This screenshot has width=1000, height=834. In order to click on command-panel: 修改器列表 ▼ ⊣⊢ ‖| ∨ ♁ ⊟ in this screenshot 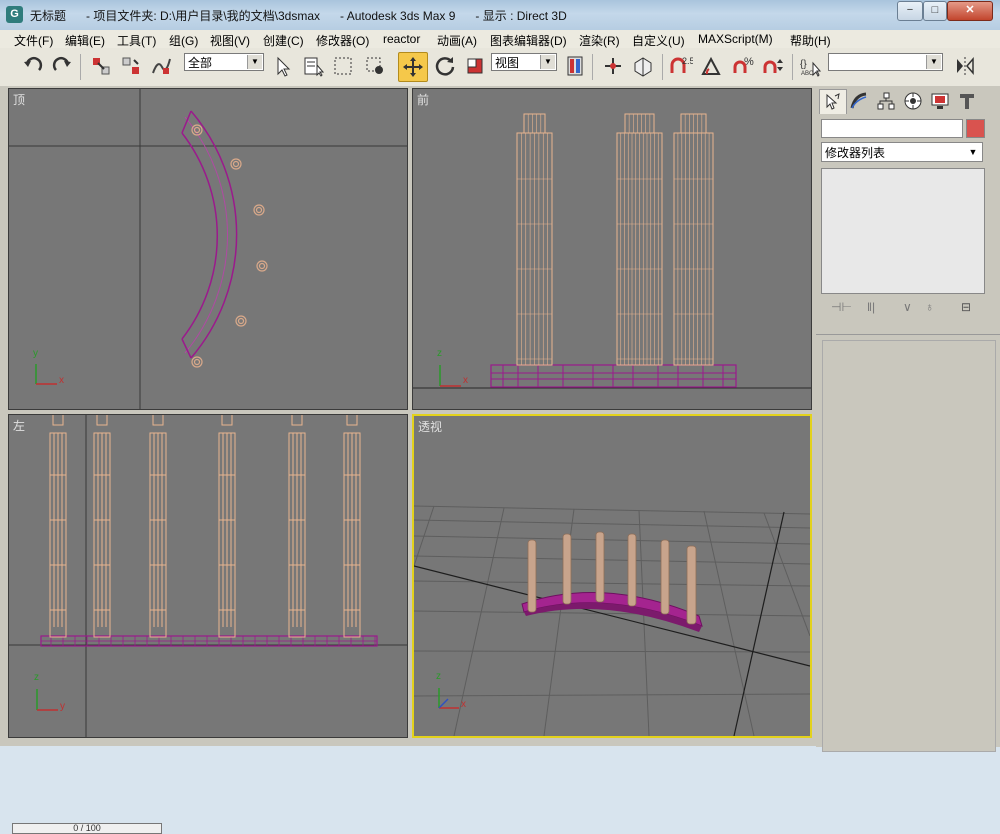, I will do `click(908, 419)`.